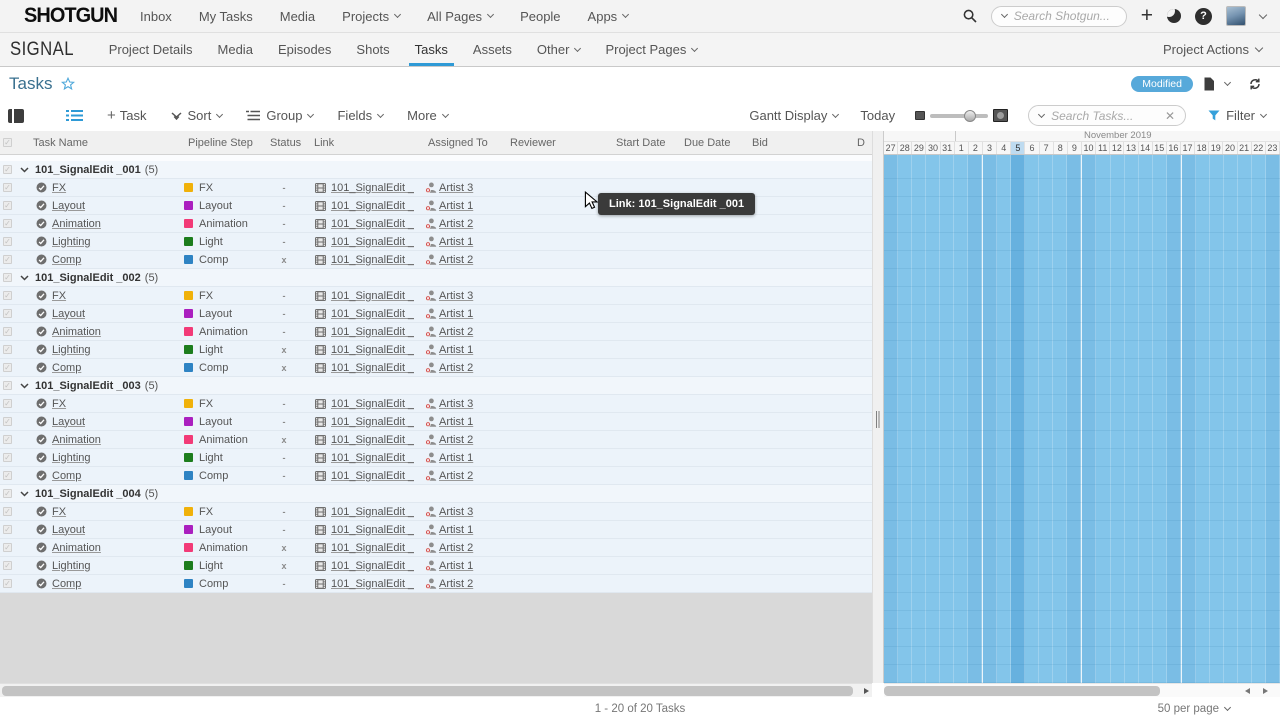  Describe the element at coordinates (363, 143) in the screenshot. I see `column-header-link: Link` at that location.